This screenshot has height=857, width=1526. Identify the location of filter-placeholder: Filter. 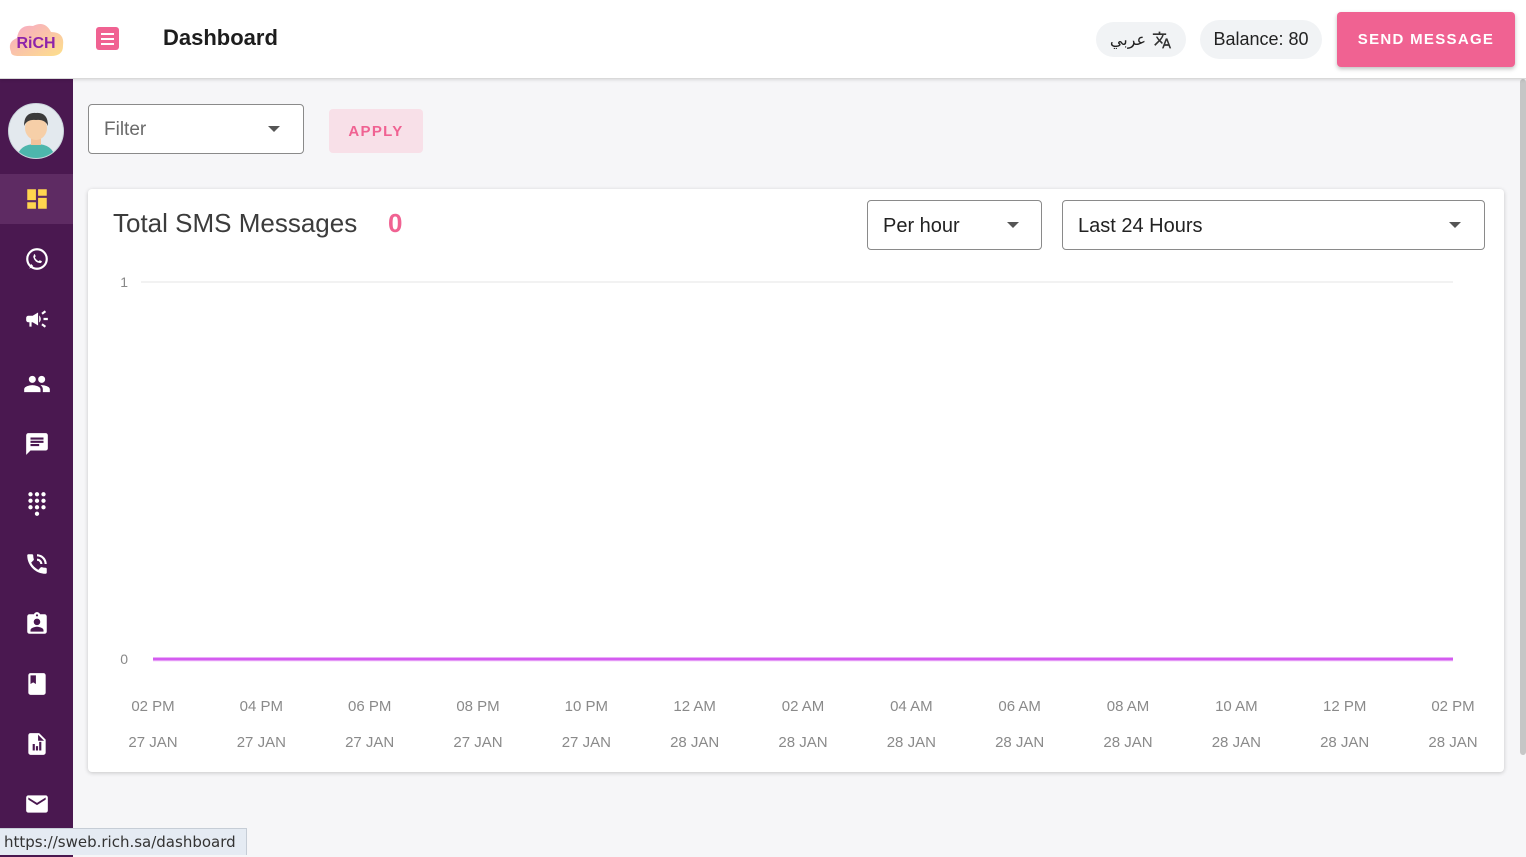
(125, 129).